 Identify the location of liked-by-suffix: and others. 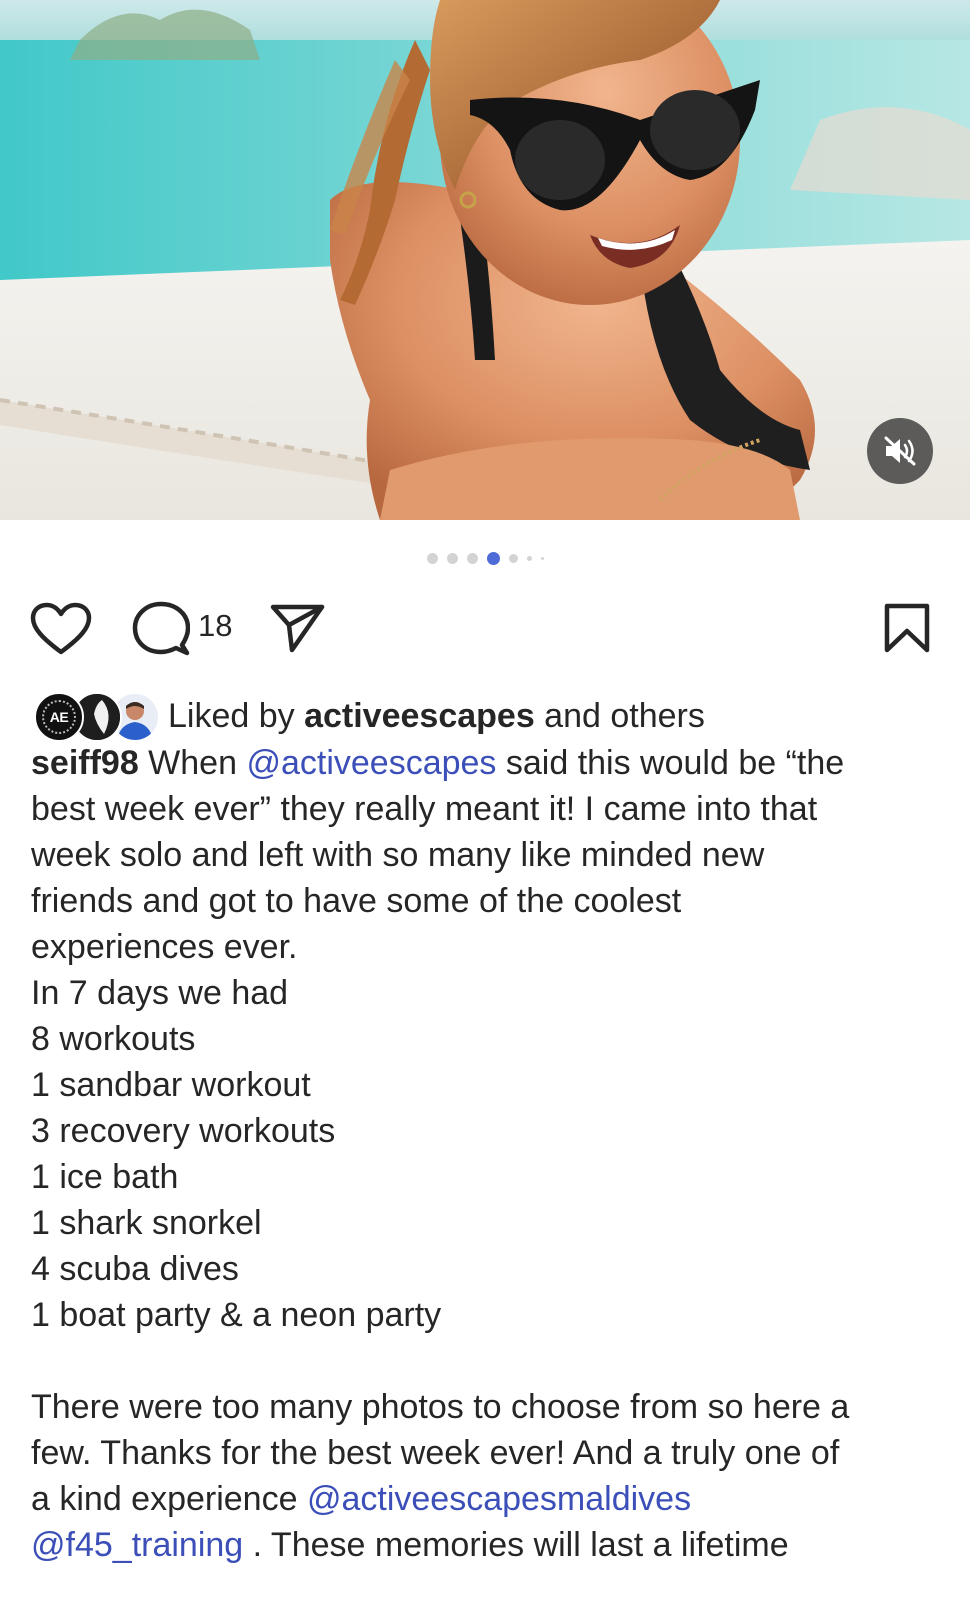
(619, 715).